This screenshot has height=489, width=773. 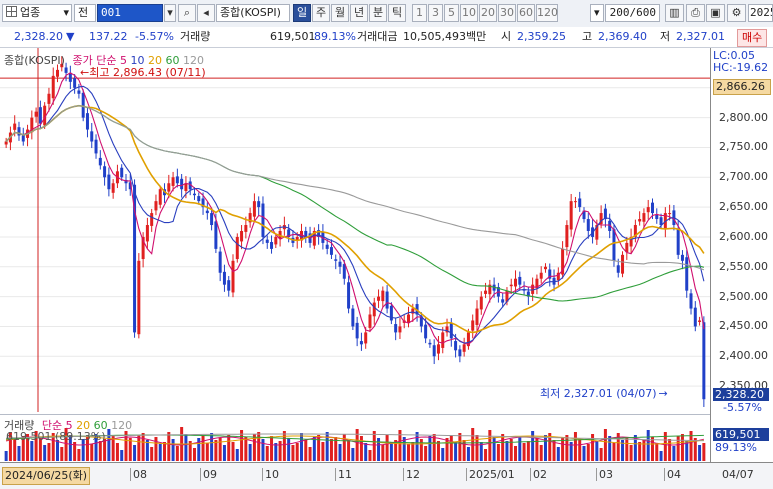 I want to click on interval-tab-6: 60, so click(x=526, y=13).